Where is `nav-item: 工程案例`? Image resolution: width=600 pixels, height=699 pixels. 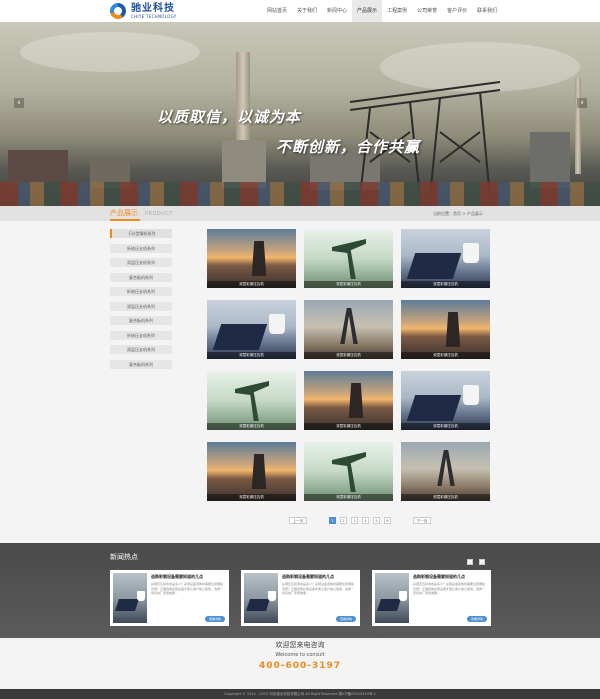 nav-item: 工程案例 is located at coordinates (397, 11).